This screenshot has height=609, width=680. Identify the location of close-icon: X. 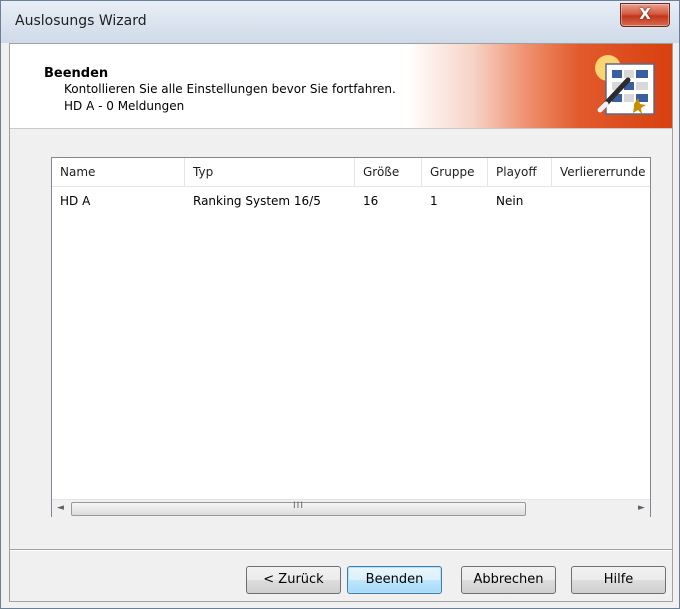
(645, 14).